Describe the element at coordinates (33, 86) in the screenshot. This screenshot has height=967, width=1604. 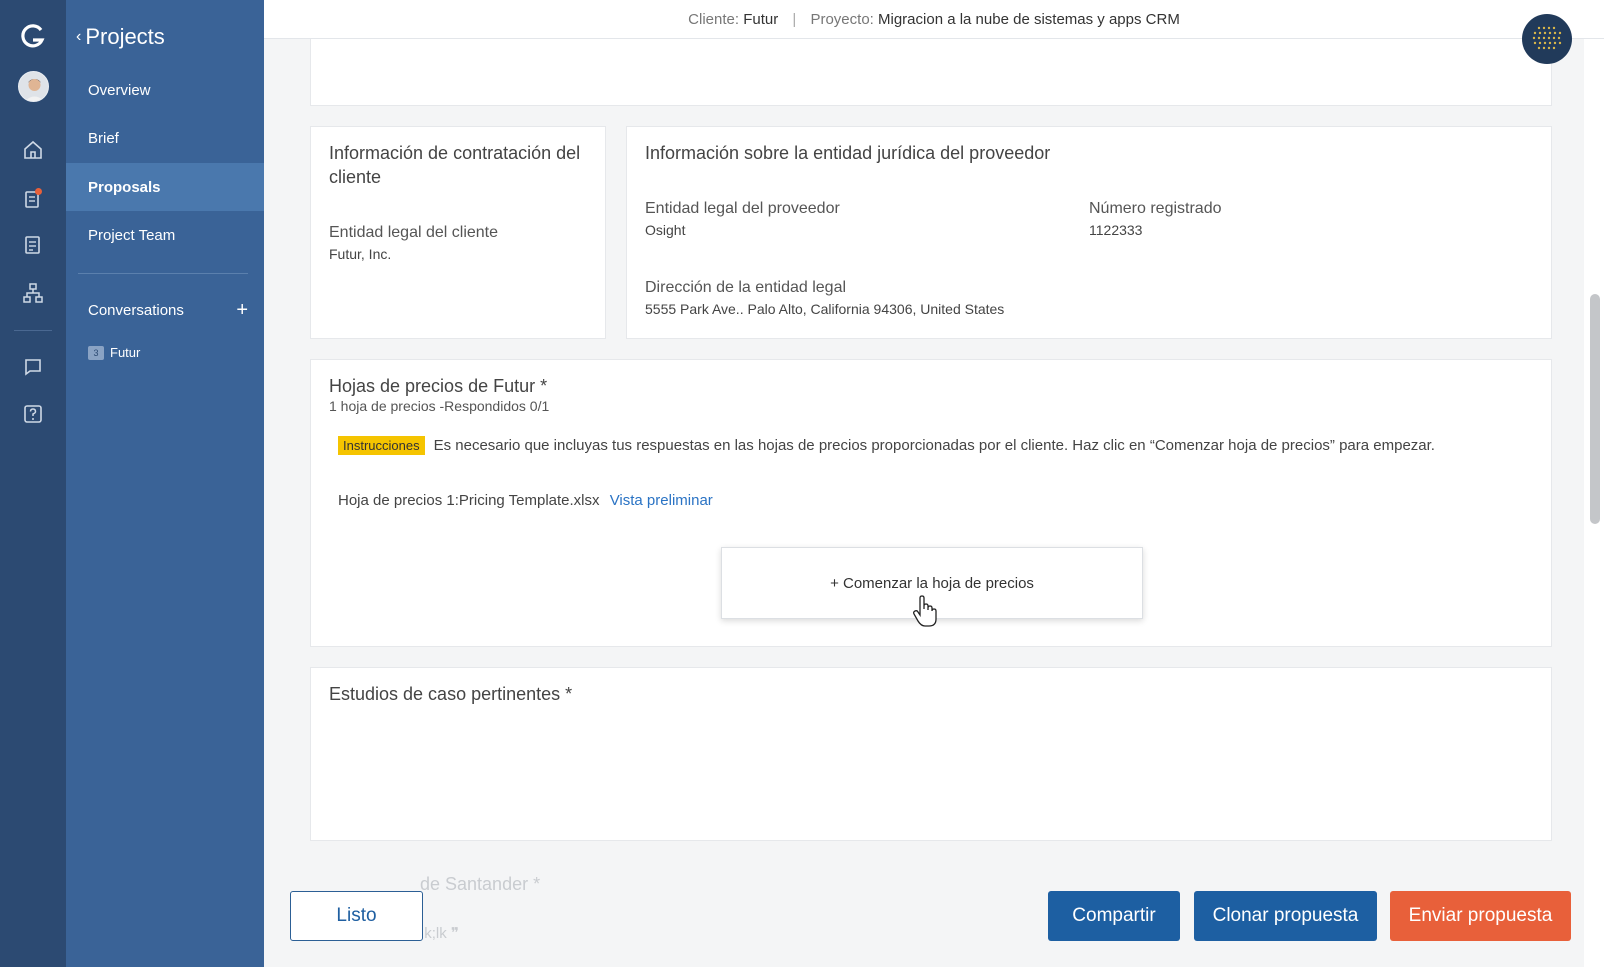
I see `avatar` at that location.